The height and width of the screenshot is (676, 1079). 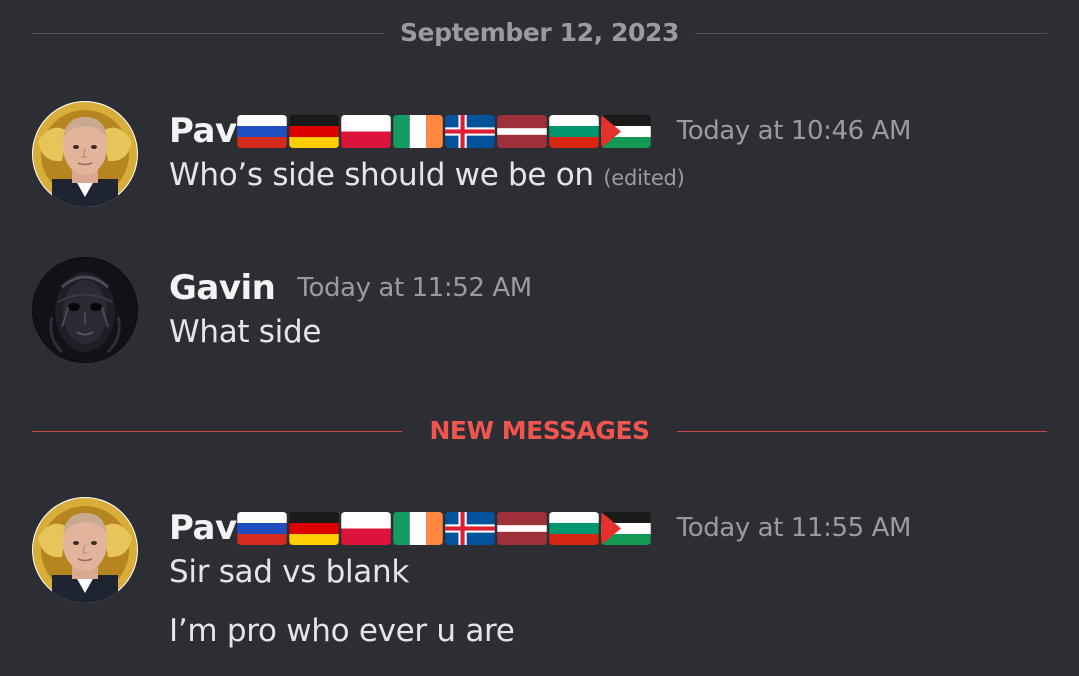 What do you see at coordinates (624, 332) in the screenshot?
I see `message-text: What side` at bounding box center [624, 332].